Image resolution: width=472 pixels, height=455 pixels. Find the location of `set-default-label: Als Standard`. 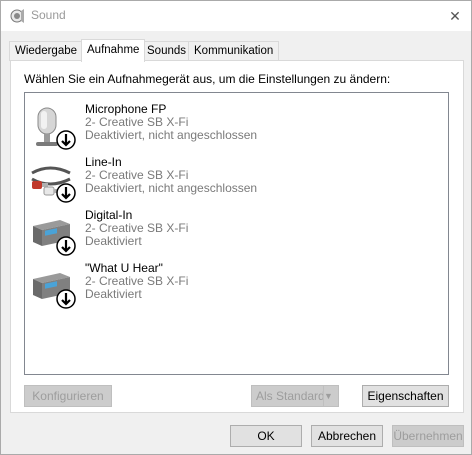

set-default-label: Als Standard is located at coordinates (290, 396).